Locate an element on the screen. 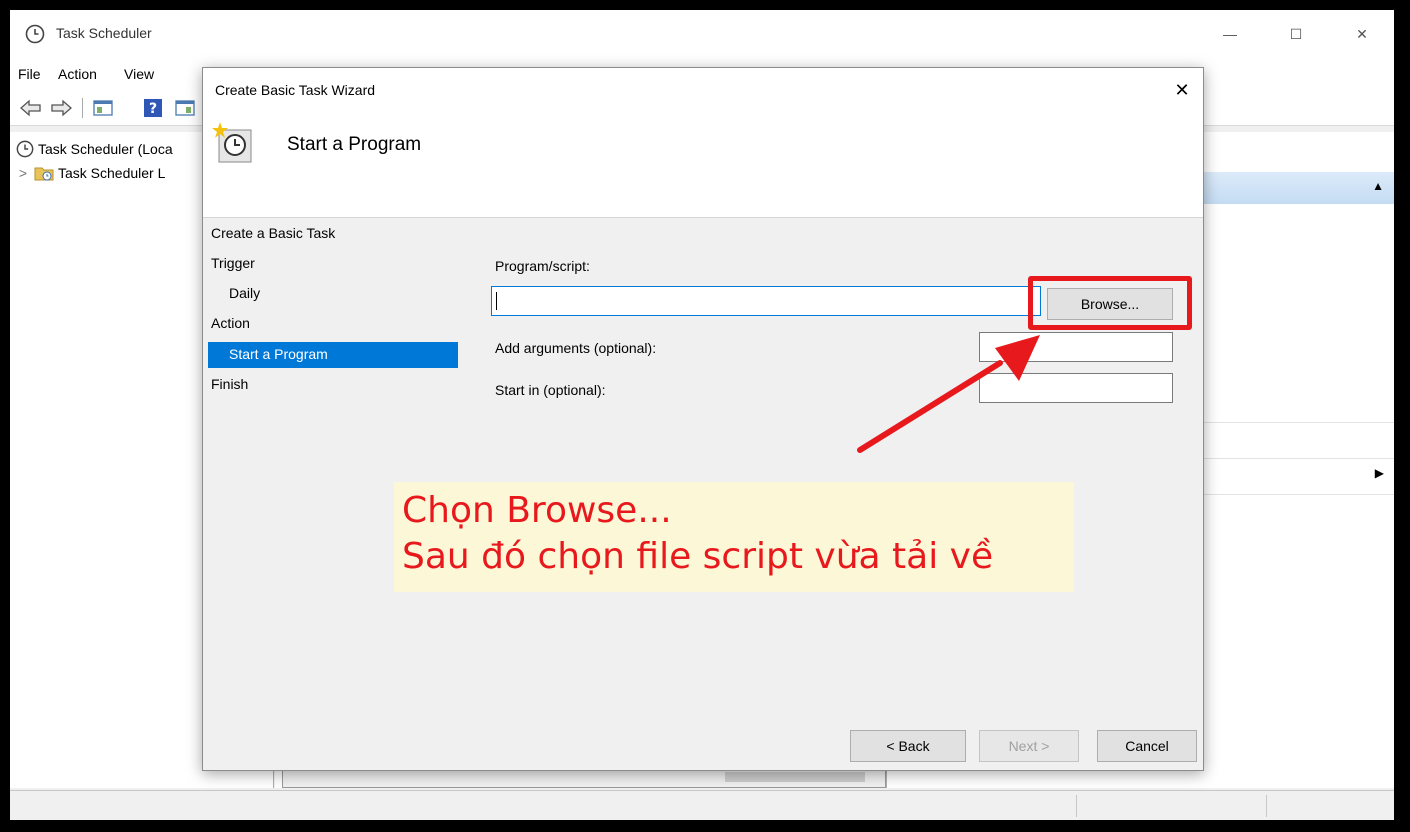  minimize-button: — is located at coordinates (1230, 34).